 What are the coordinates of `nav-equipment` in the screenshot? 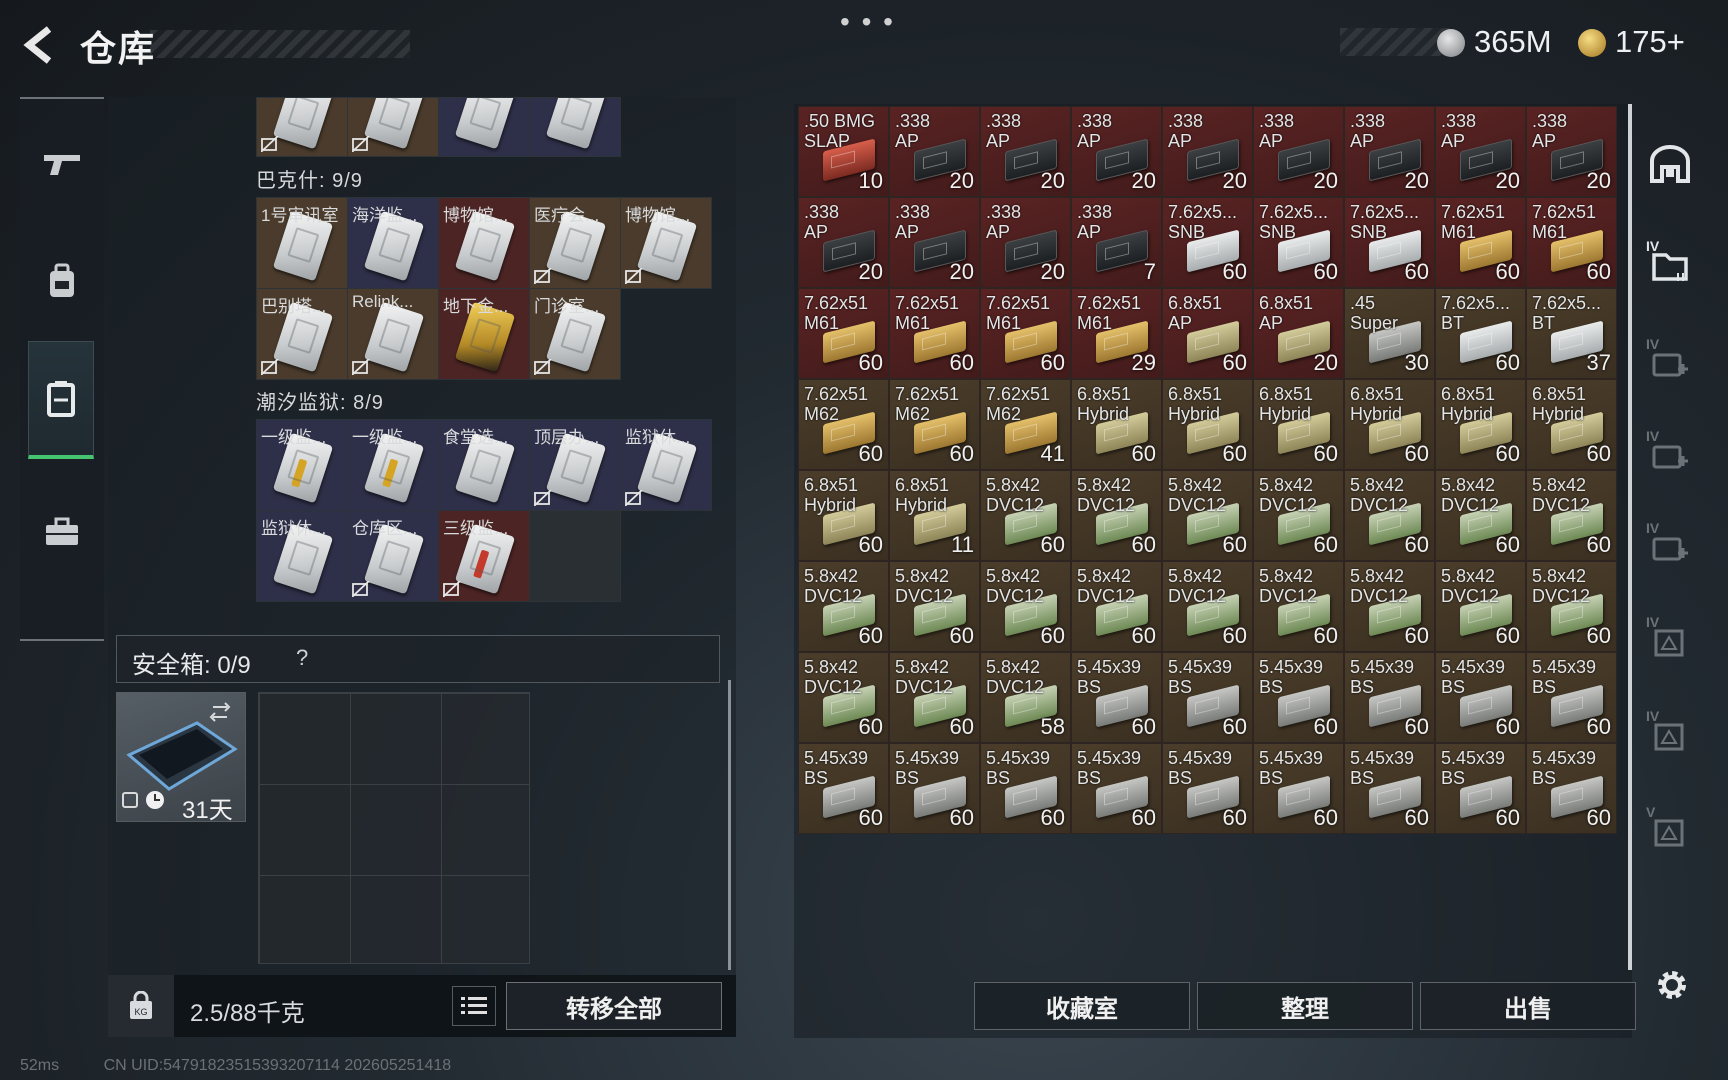 It's located at (62, 532).